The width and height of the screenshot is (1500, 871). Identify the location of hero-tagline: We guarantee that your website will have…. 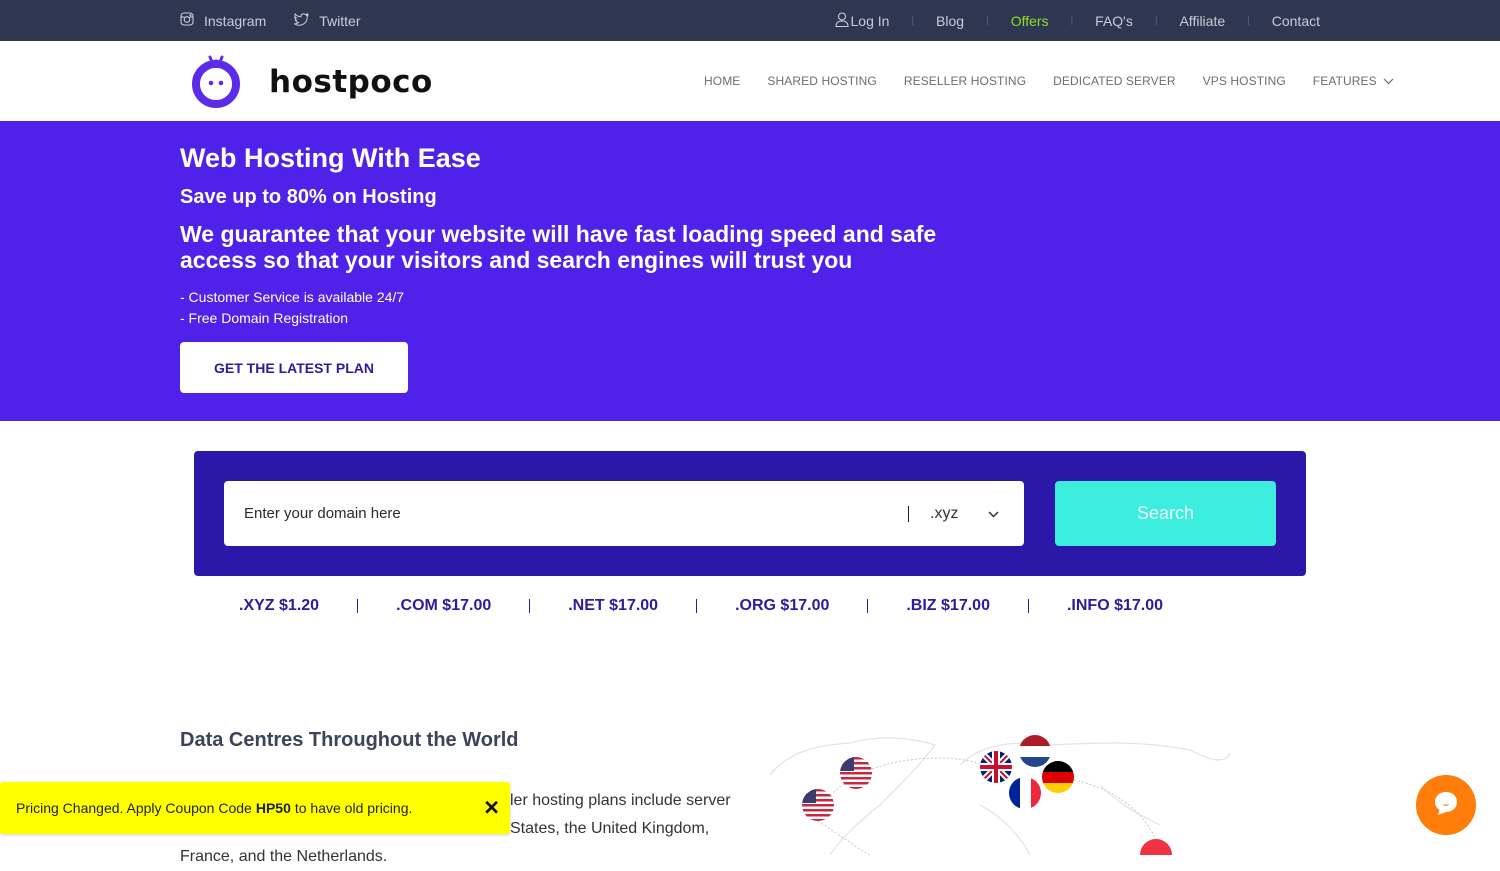
(558, 247).